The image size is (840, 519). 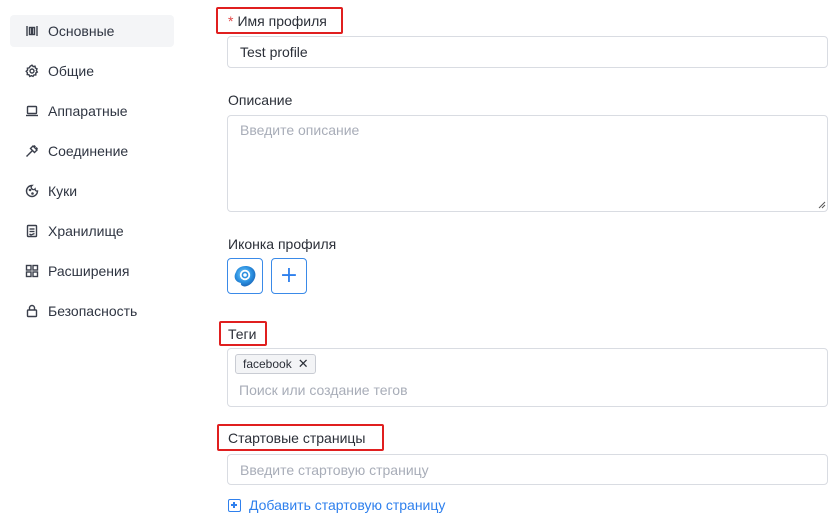 What do you see at coordinates (242, 334) in the screenshot?
I see `tags-label: Теги` at bounding box center [242, 334].